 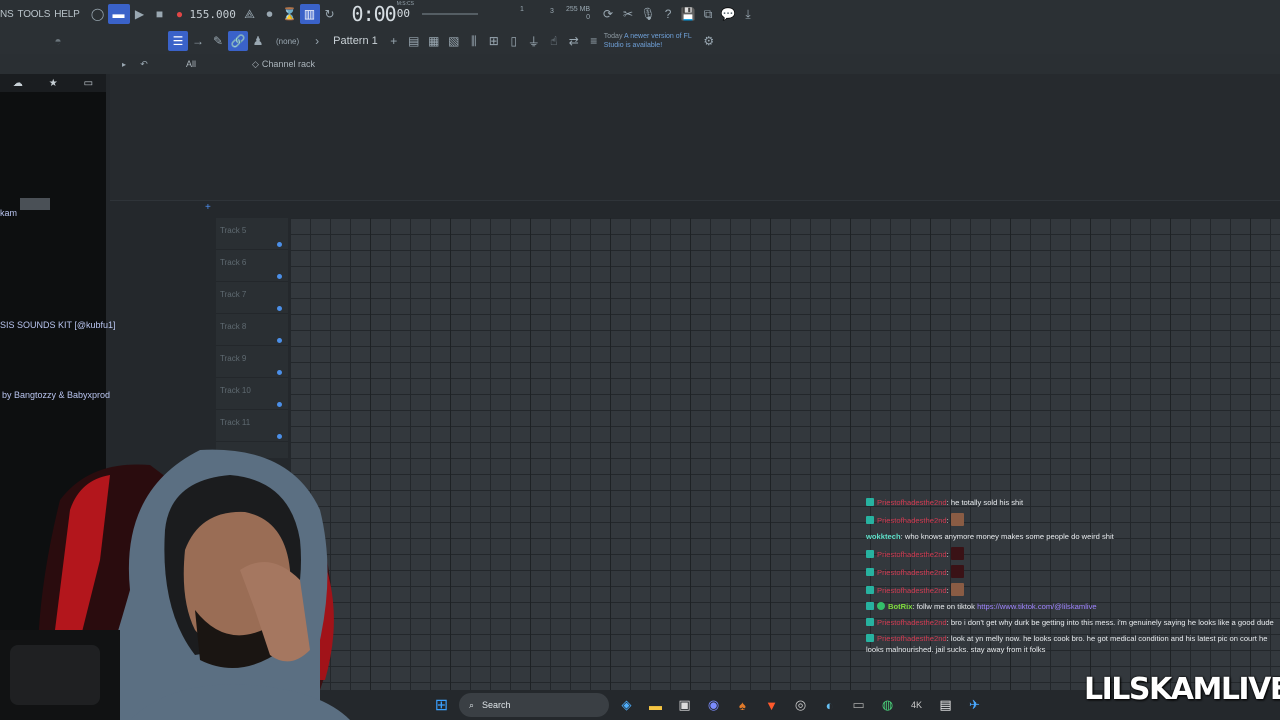 What do you see at coordinates (317, 41) in the screenshot?
I see `chevron-right-icon: ›` at bounding box center [317, 41].